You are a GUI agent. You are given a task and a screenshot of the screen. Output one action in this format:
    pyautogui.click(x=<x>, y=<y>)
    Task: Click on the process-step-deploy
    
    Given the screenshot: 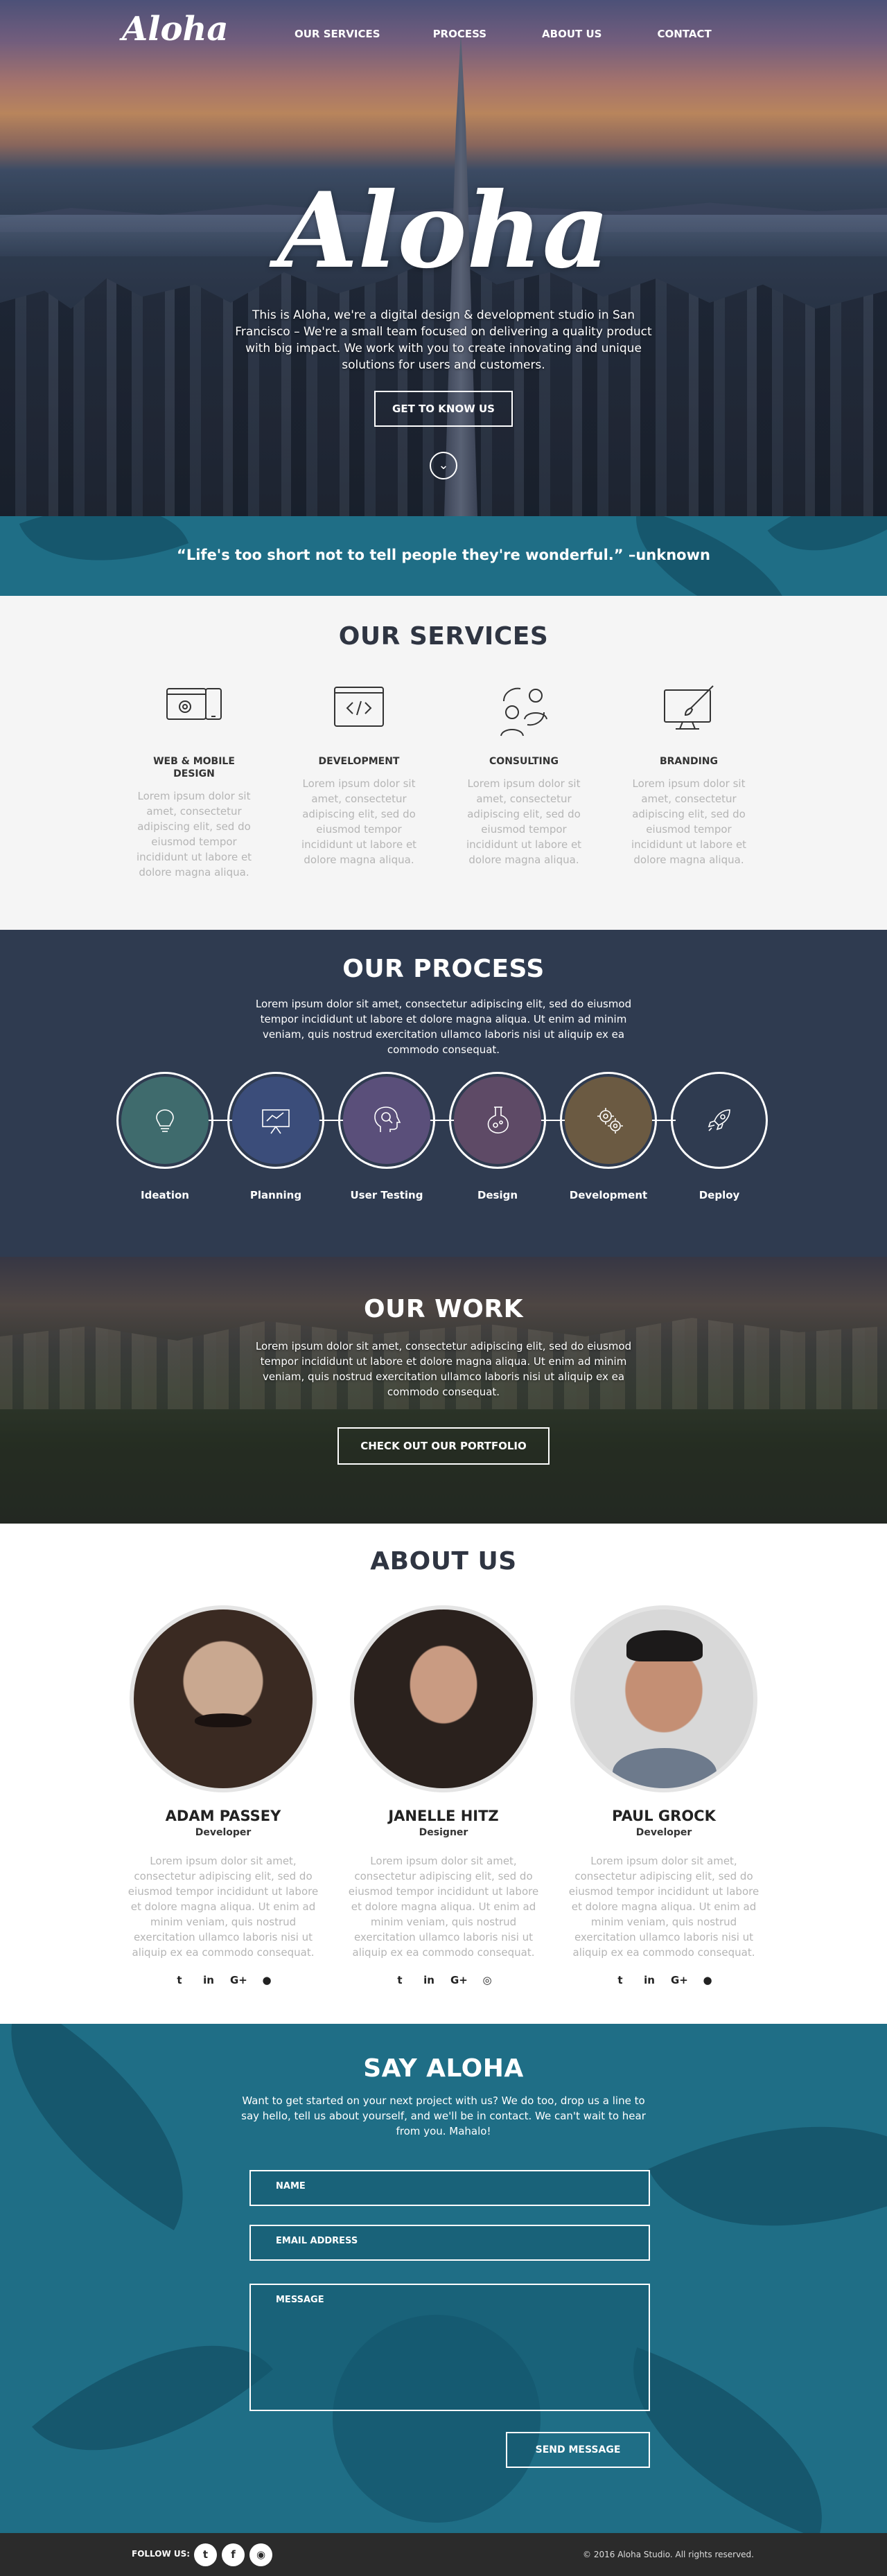 What is the action you would take?
    pyautogui.click(x=719, y=1120)
    